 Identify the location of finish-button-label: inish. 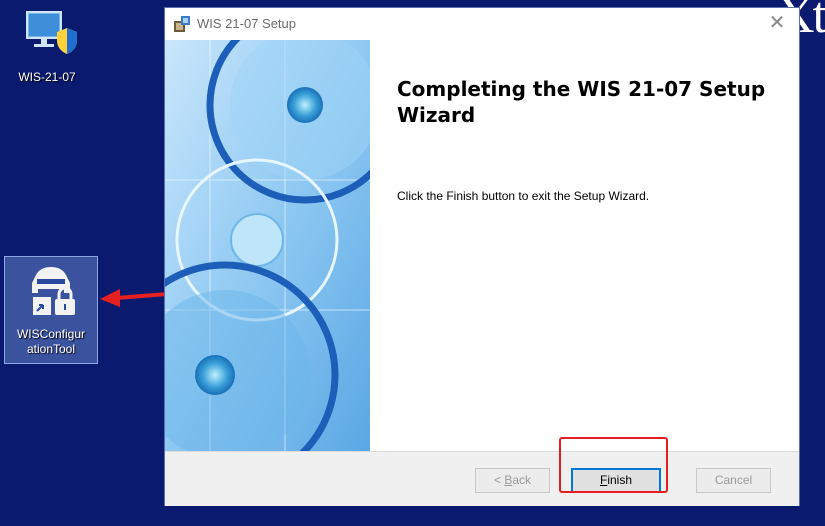
(620, 480).